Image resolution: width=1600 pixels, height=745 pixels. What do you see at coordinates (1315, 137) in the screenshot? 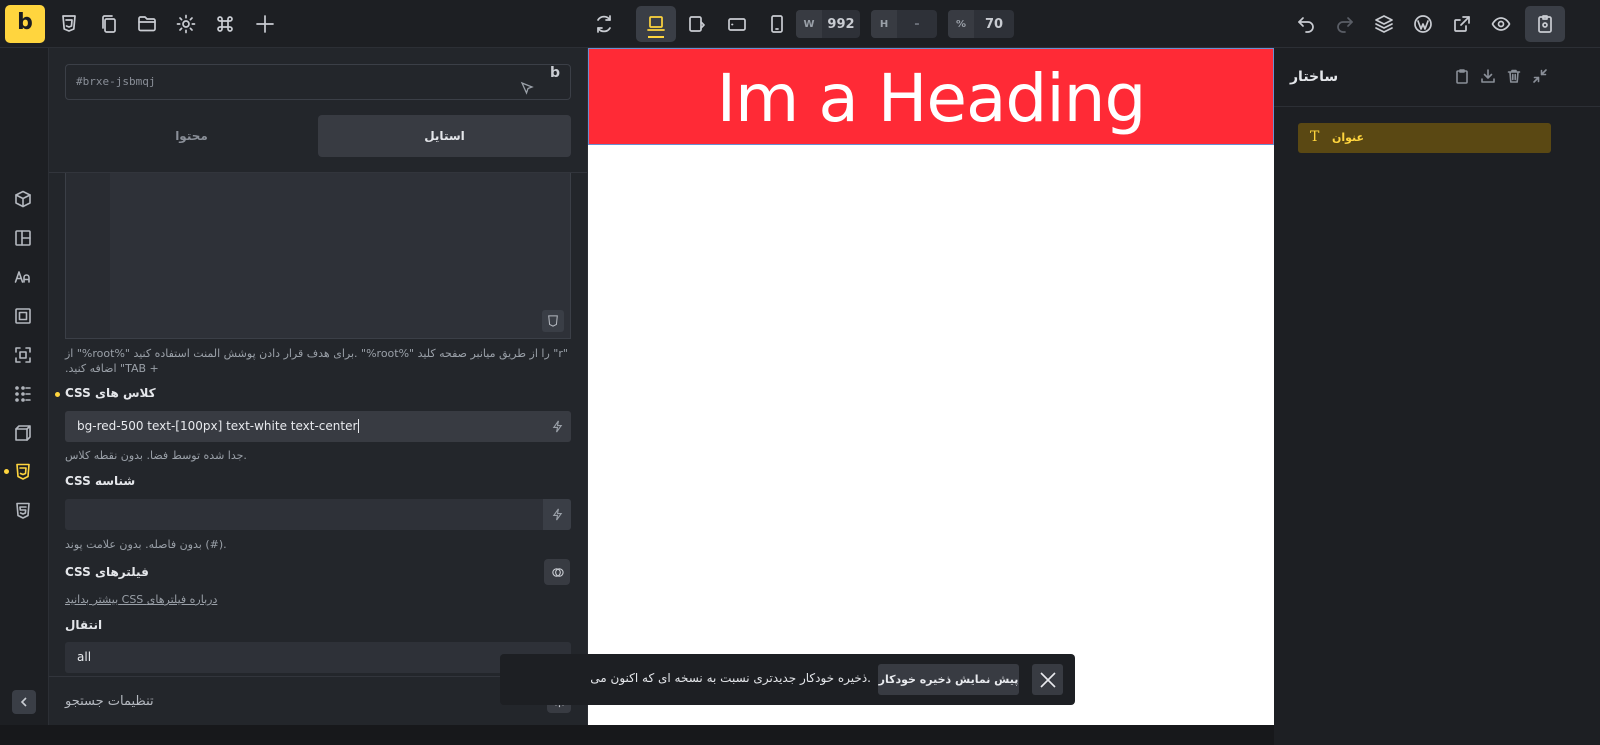
I see `text-icon: T` at bounding box center [1315, 137].